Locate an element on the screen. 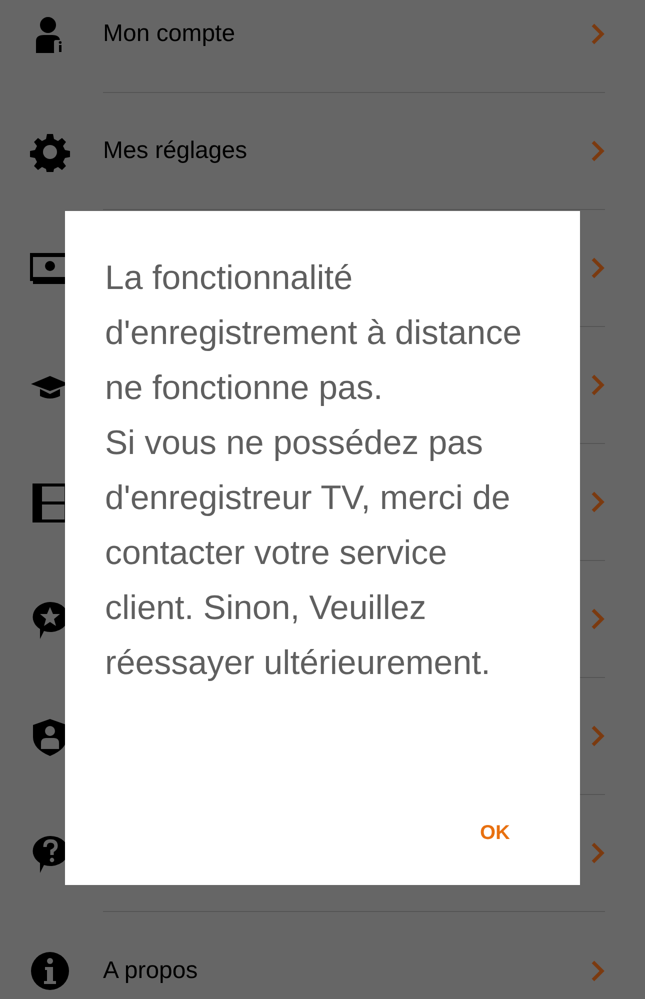  menu-item-label: Mes réglages is located at coordinates (175, 151).